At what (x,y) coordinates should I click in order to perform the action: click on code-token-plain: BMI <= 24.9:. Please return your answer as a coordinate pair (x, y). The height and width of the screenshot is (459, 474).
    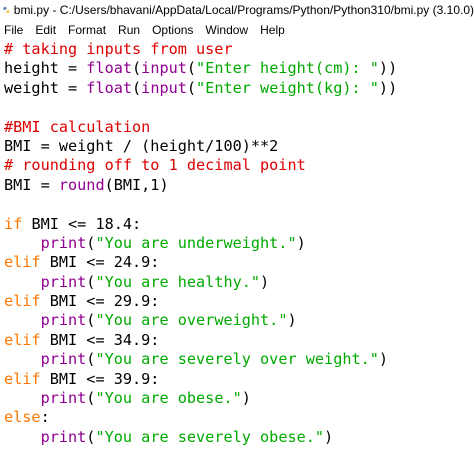
    Looking at the image, I should click on (100, 262).